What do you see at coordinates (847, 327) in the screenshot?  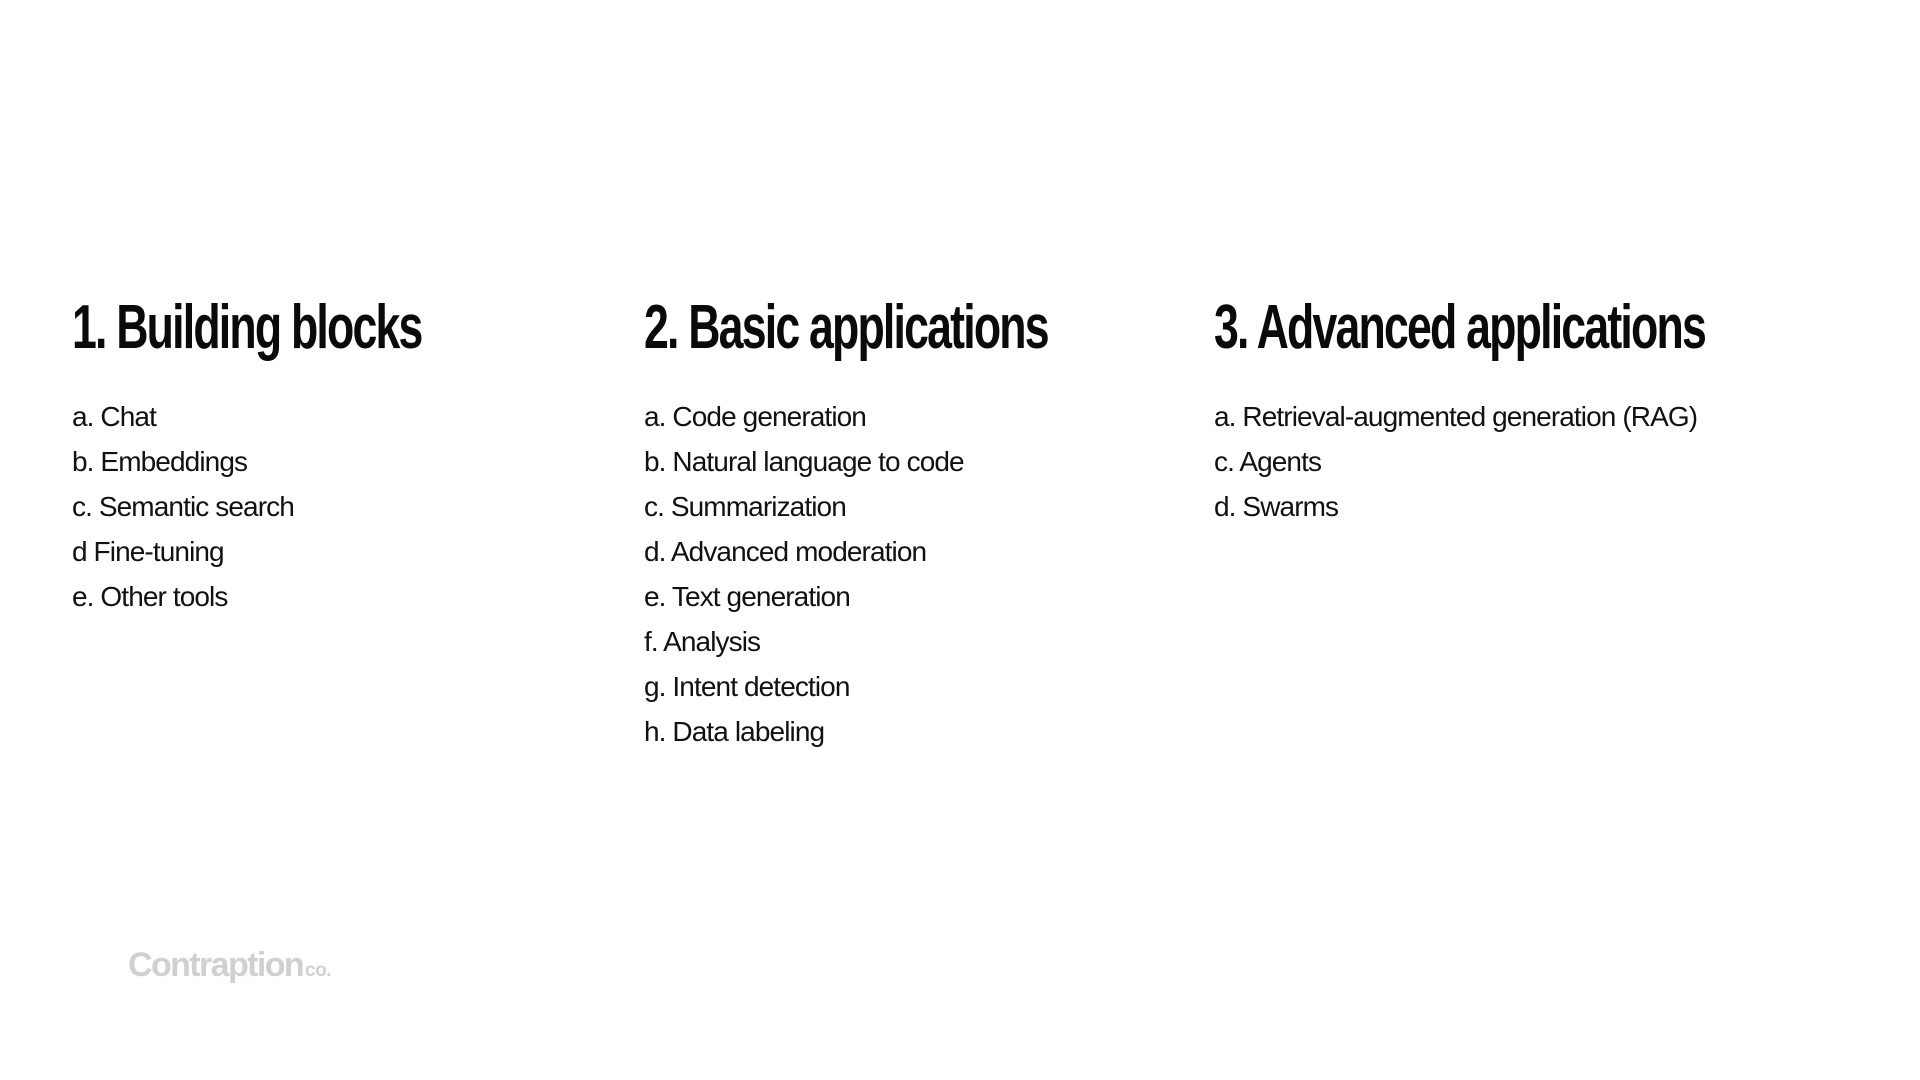 I see `column-heading: 2. Basic applications` at bounding box center [847, 327].